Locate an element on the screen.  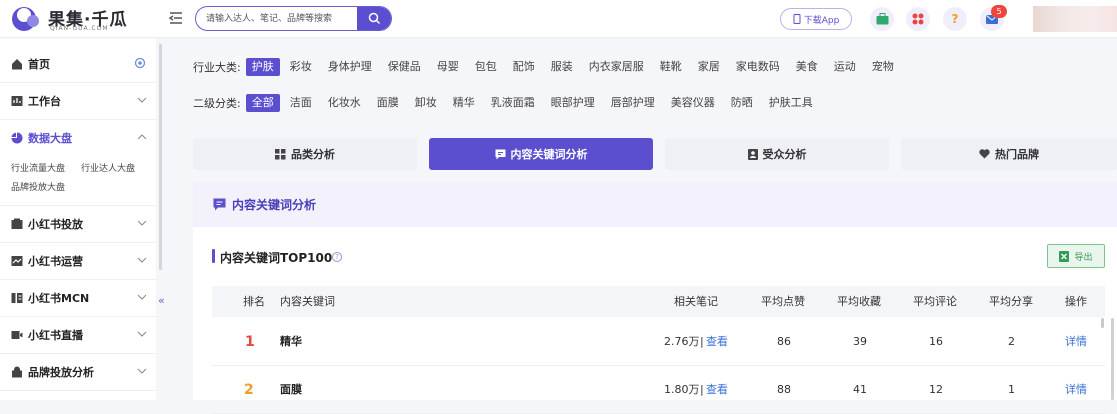
avg-shares-cell: 2 is located at coordinates (1011, 341).